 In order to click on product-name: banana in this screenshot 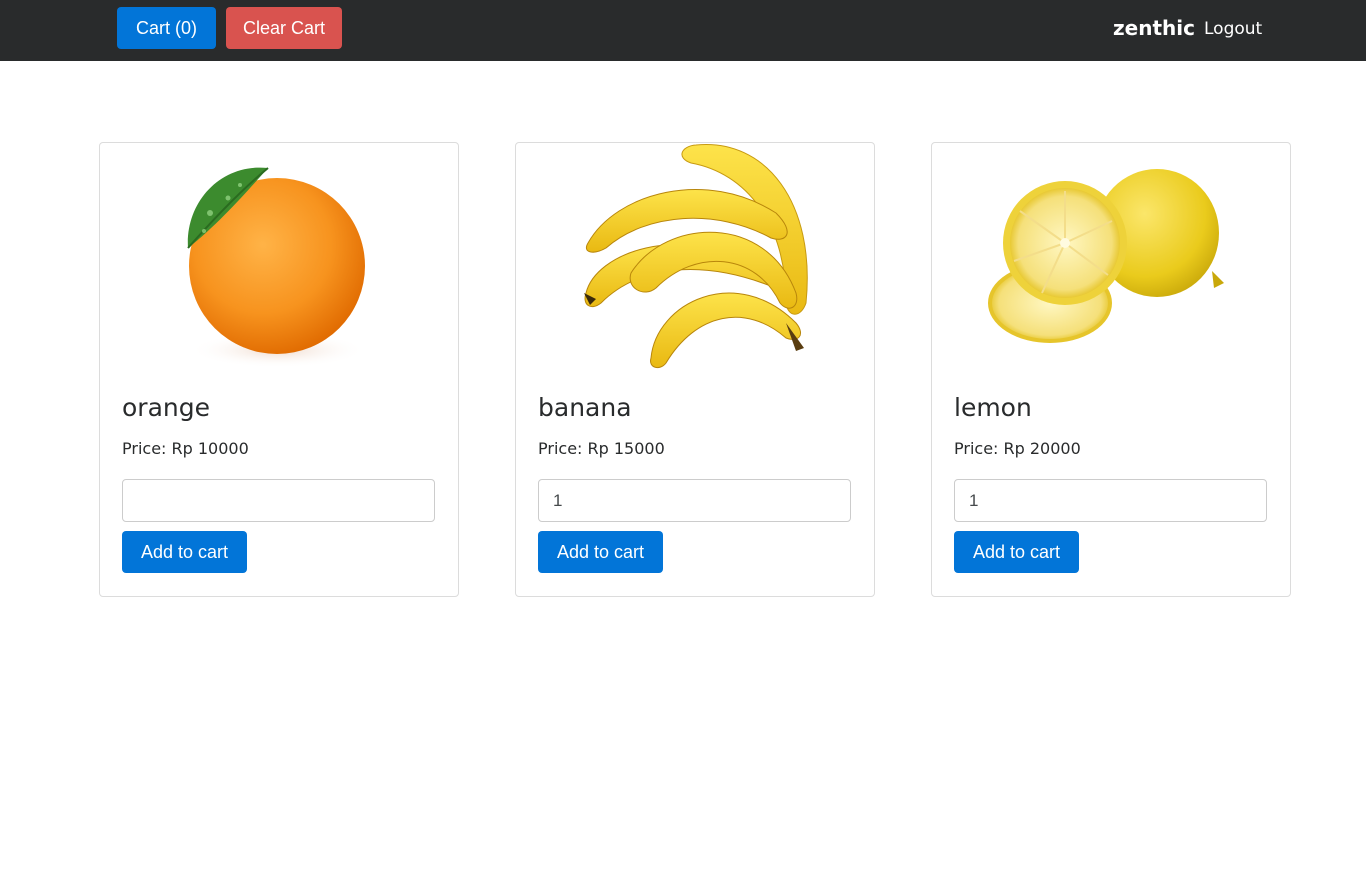, I will do `click(585, 407)`.